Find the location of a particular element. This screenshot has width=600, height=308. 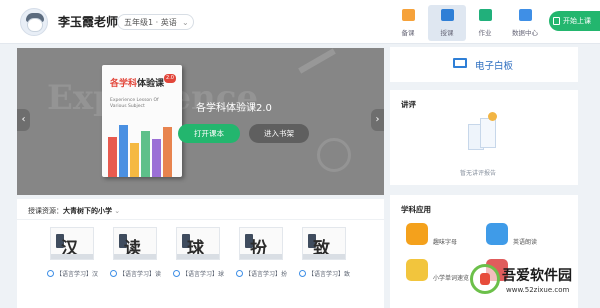

resource-card: 汉 is located at coordinates (72, 243).